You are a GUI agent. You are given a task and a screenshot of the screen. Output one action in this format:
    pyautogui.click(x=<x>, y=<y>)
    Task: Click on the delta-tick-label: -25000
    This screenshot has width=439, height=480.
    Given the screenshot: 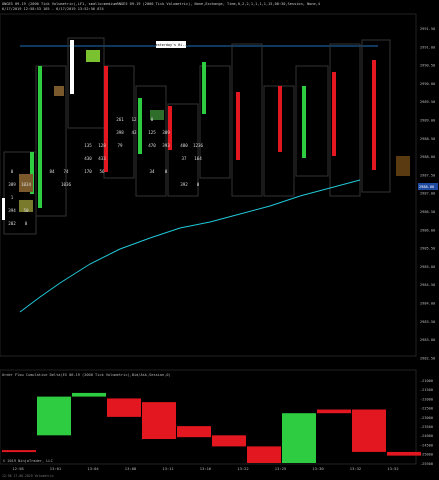 What is the action you would take?
    pyautogui.click(x=426, y=455)
    